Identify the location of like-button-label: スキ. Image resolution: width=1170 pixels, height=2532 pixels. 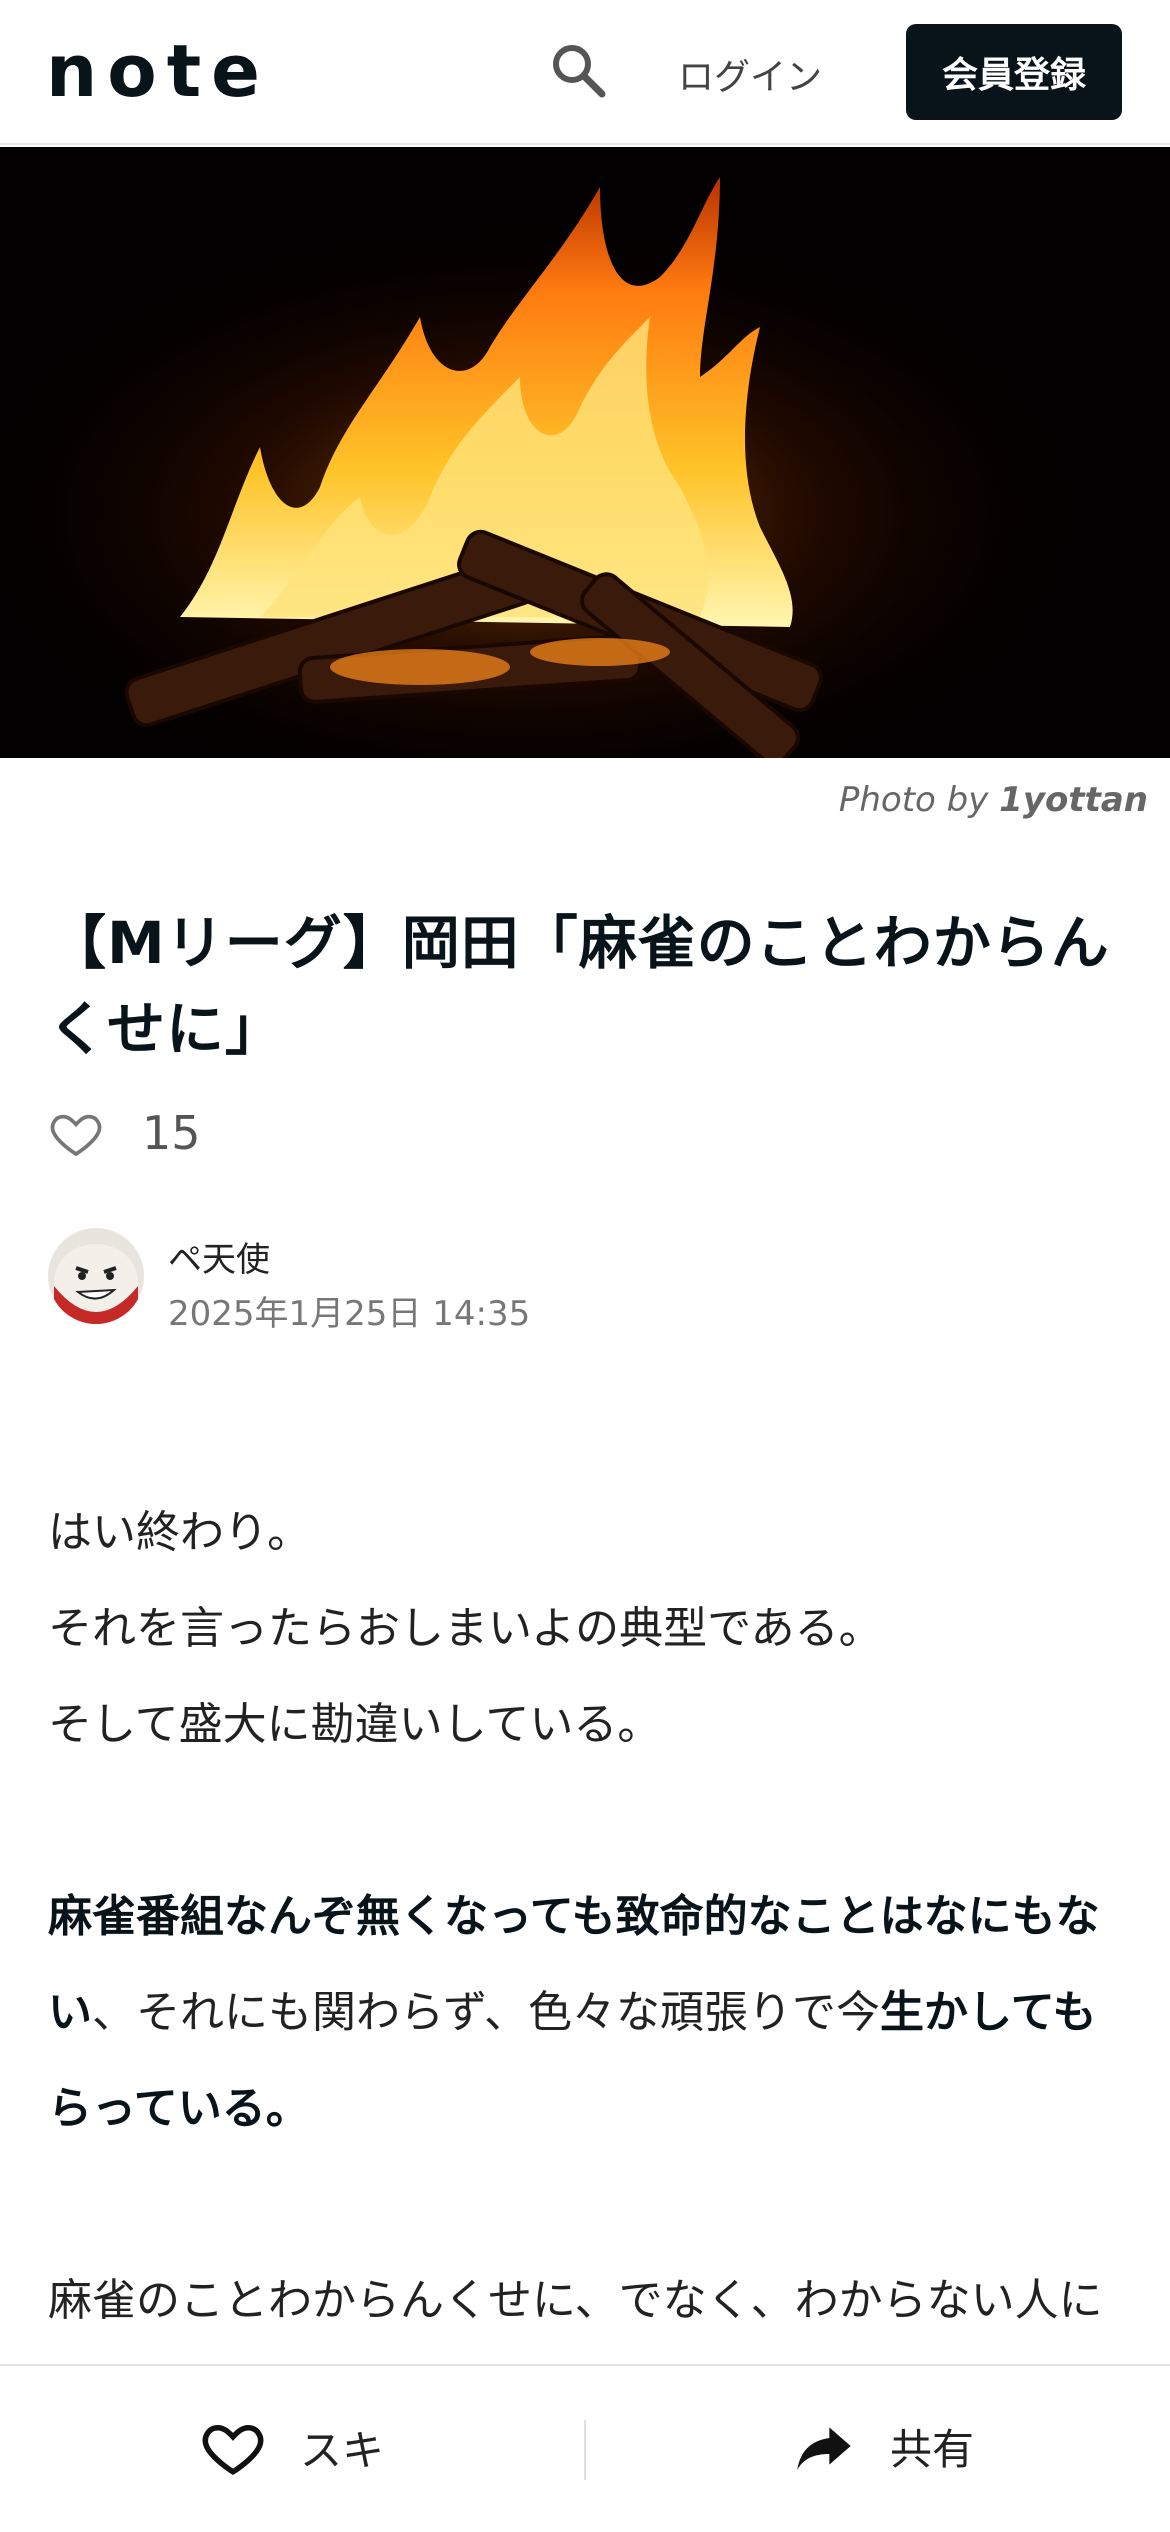
(342, 2450).